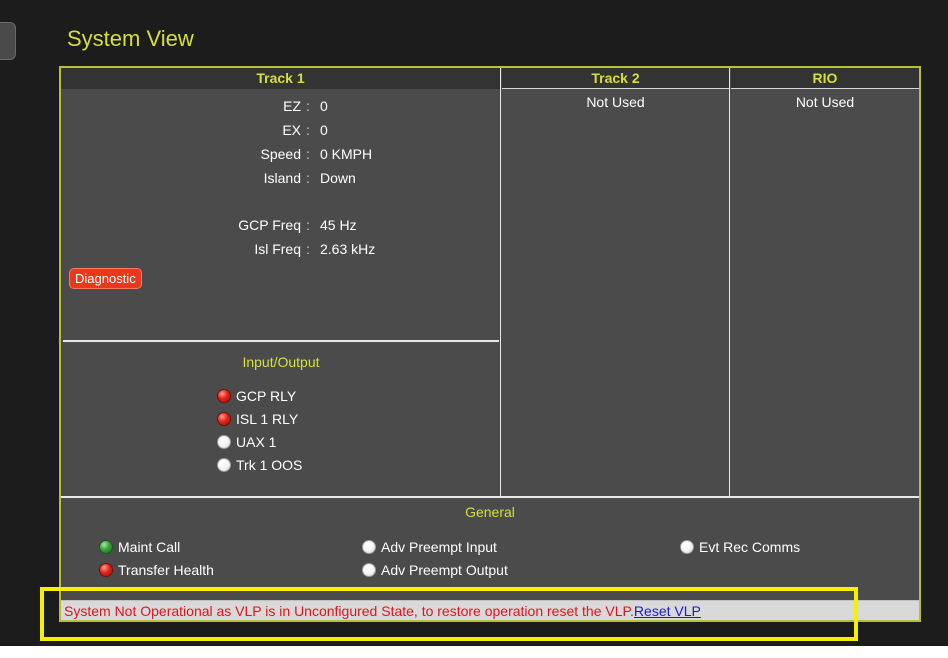  Describe the element at coordinates (750, 547) in the screenshot. I see `general-item-label: Evt Rec Comms` at that location.